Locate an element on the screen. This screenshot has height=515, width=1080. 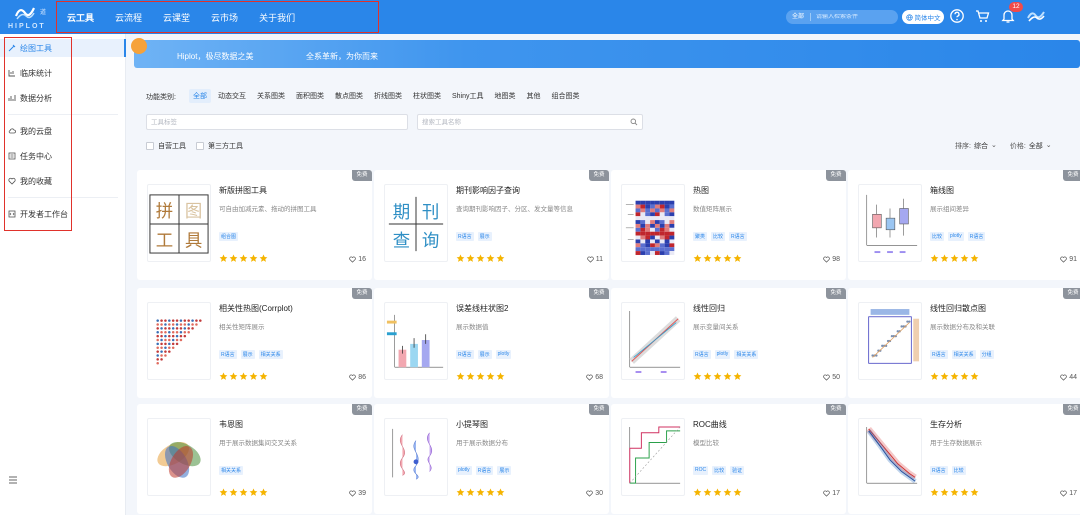
card-tag: 验证 is located at coordinates (737, 470).